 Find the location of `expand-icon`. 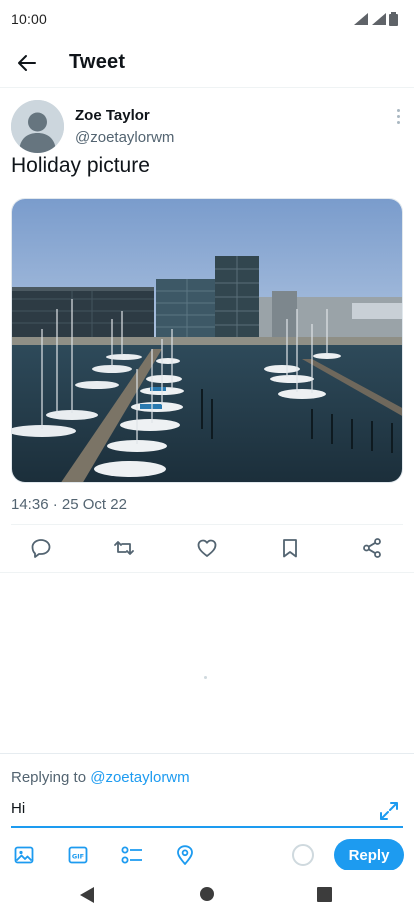

expand-icon is located at coordinates (389, 811).